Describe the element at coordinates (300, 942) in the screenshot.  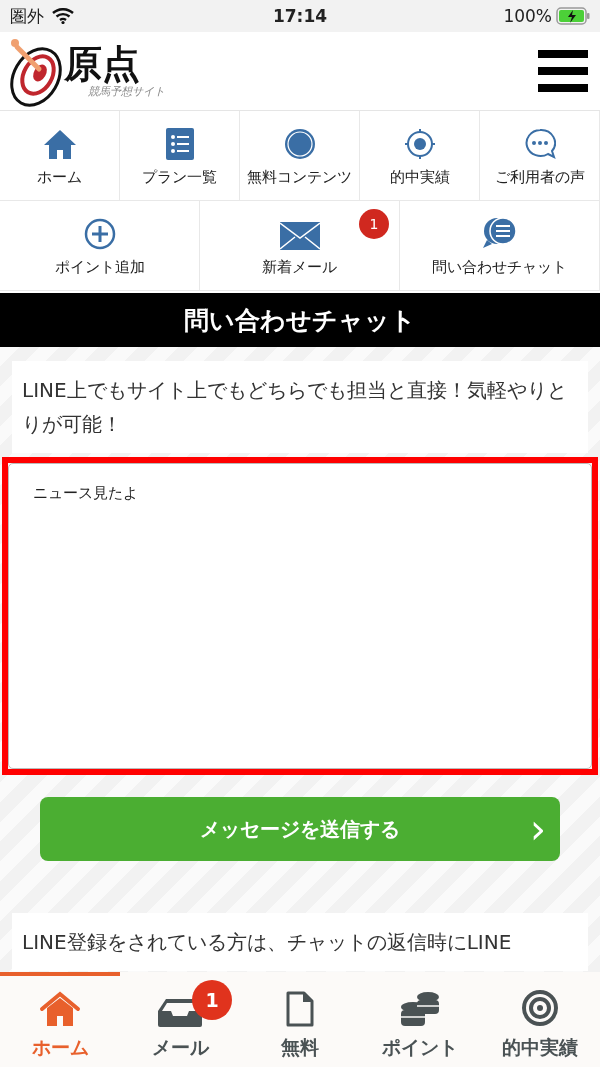
I see `notice-text: LINE登録をされている方は、チャットの返信時にLINE` at that location.